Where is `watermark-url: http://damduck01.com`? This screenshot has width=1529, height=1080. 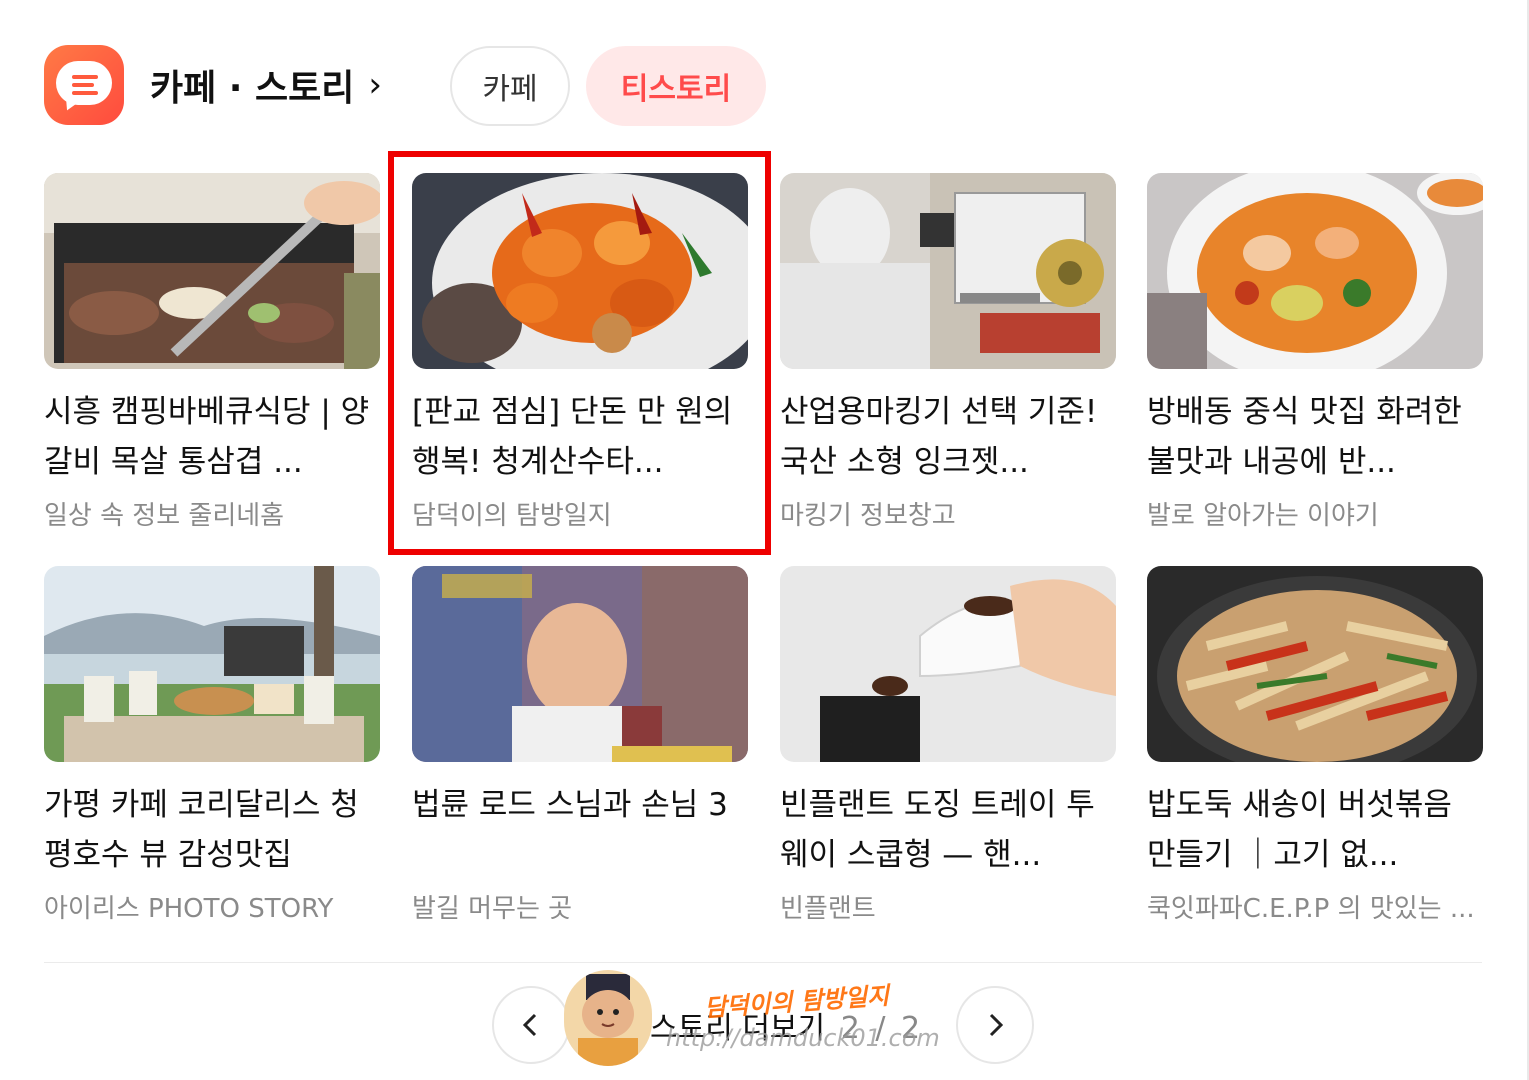 watermark-url: http://damduck01.com is located at coordinates (803, 1038).